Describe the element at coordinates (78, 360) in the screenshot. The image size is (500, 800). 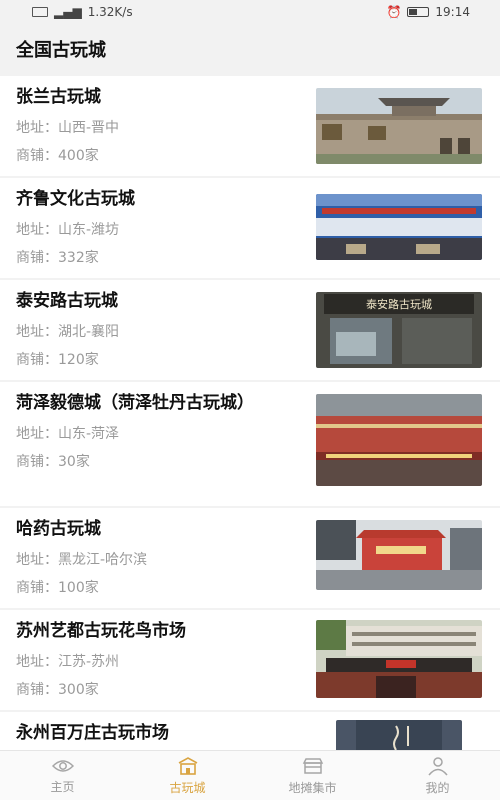
I see `shops-value: 120家` at that location.